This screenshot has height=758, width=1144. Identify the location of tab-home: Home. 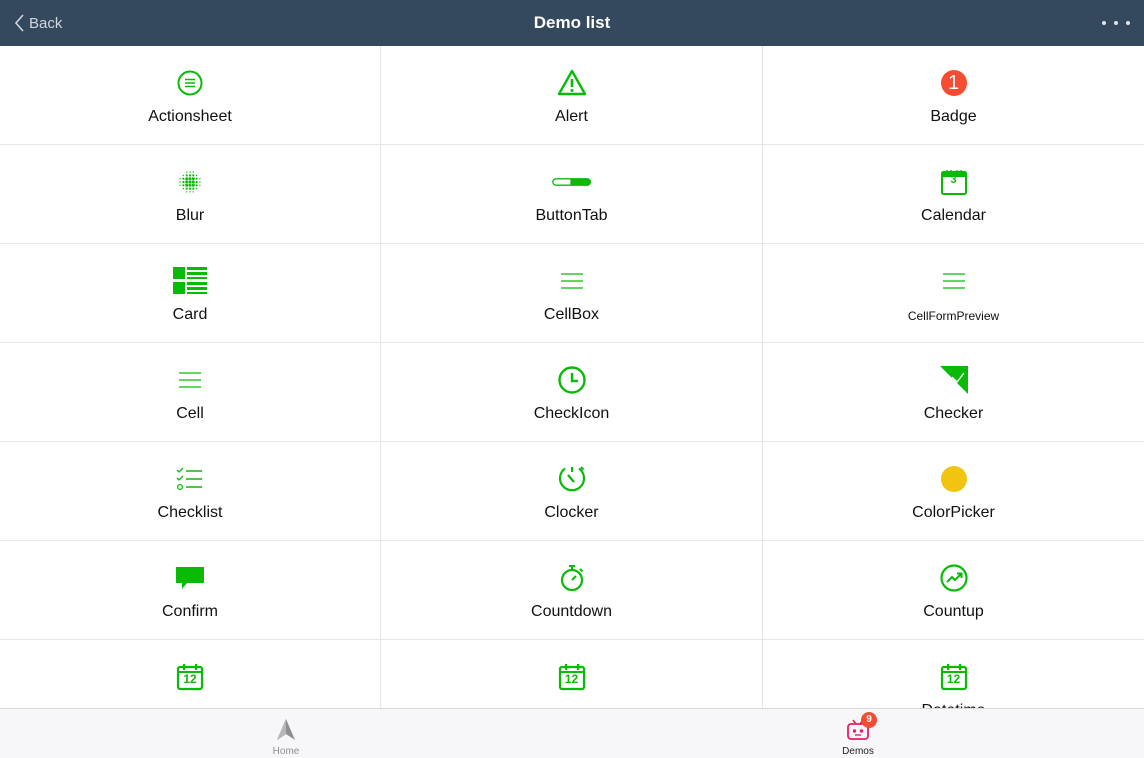
(286, 733).